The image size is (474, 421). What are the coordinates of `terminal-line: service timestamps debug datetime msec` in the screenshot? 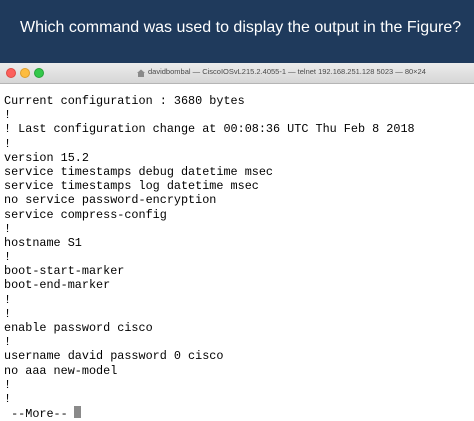 It's located at (139, 171).